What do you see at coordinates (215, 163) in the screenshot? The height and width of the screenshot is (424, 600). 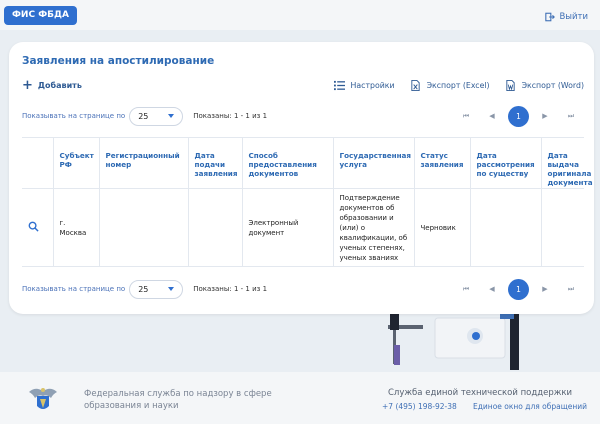 I see `column-header-submit-date: Дата подачи заявления` at bounding box center [215, 163].